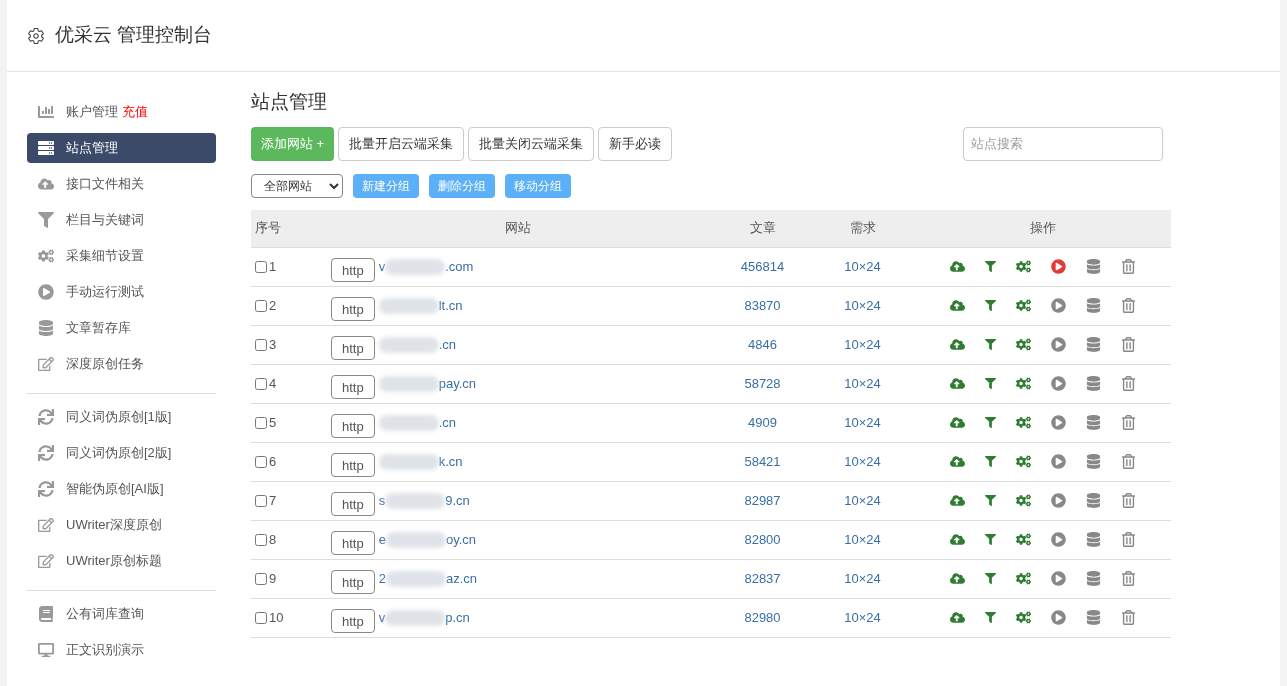  What do you see at coordinates (121, 489) in the screenshot?
I see `sidebar-item: 智能伪原创[AI版]` at bounding box center [121, 489].